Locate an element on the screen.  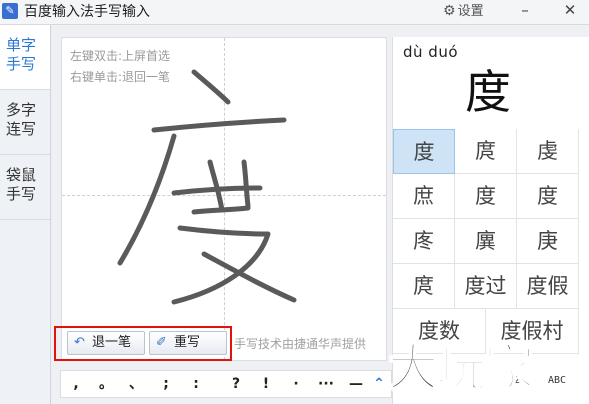
candidate-cell: 廙 is located at coordinates (486, 241).